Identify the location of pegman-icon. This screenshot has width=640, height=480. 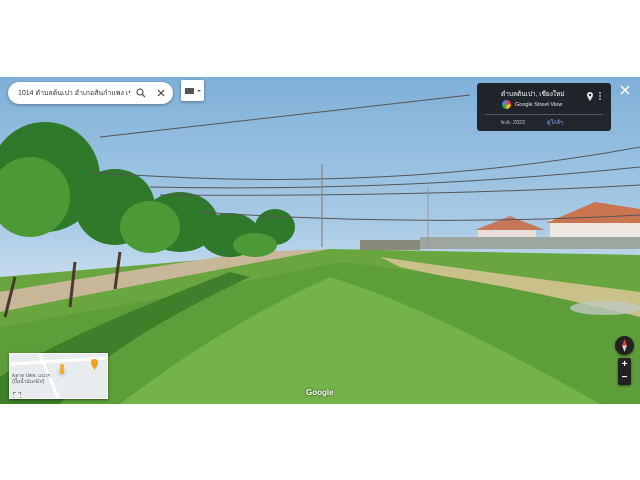
(62, 372).